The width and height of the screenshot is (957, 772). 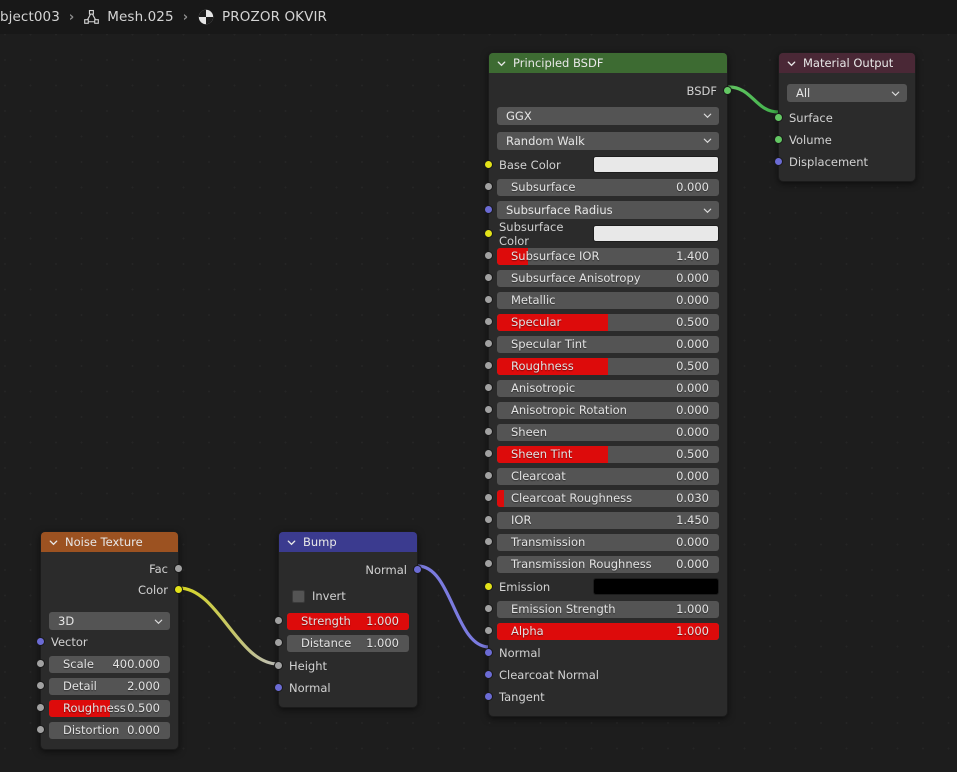 What do you see at coordinates (601, 631) in the screenshot?
I see `input-row-alpha: Alpha 1.000` at bounding box center [601, 631].